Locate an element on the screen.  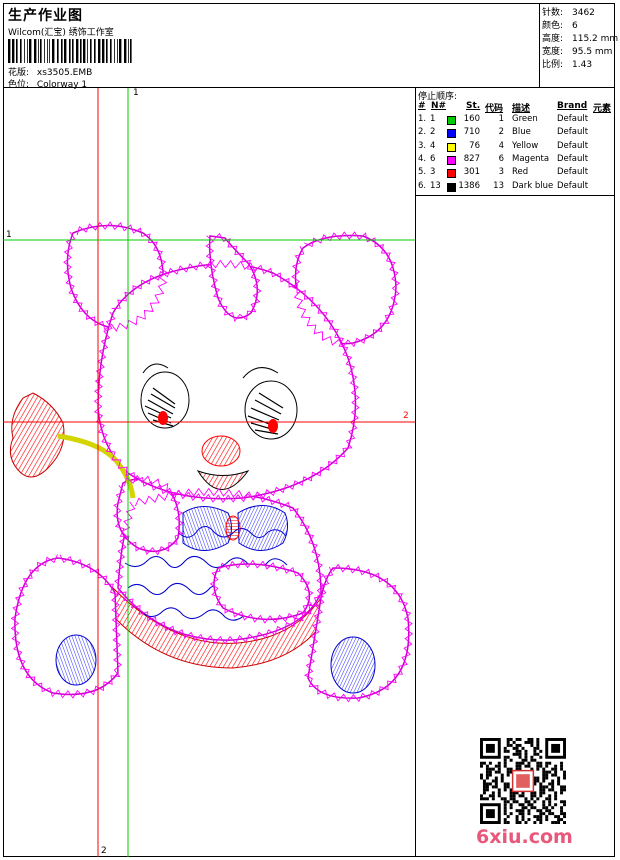
stat-value: 6 is located at coordinates (575, 26).